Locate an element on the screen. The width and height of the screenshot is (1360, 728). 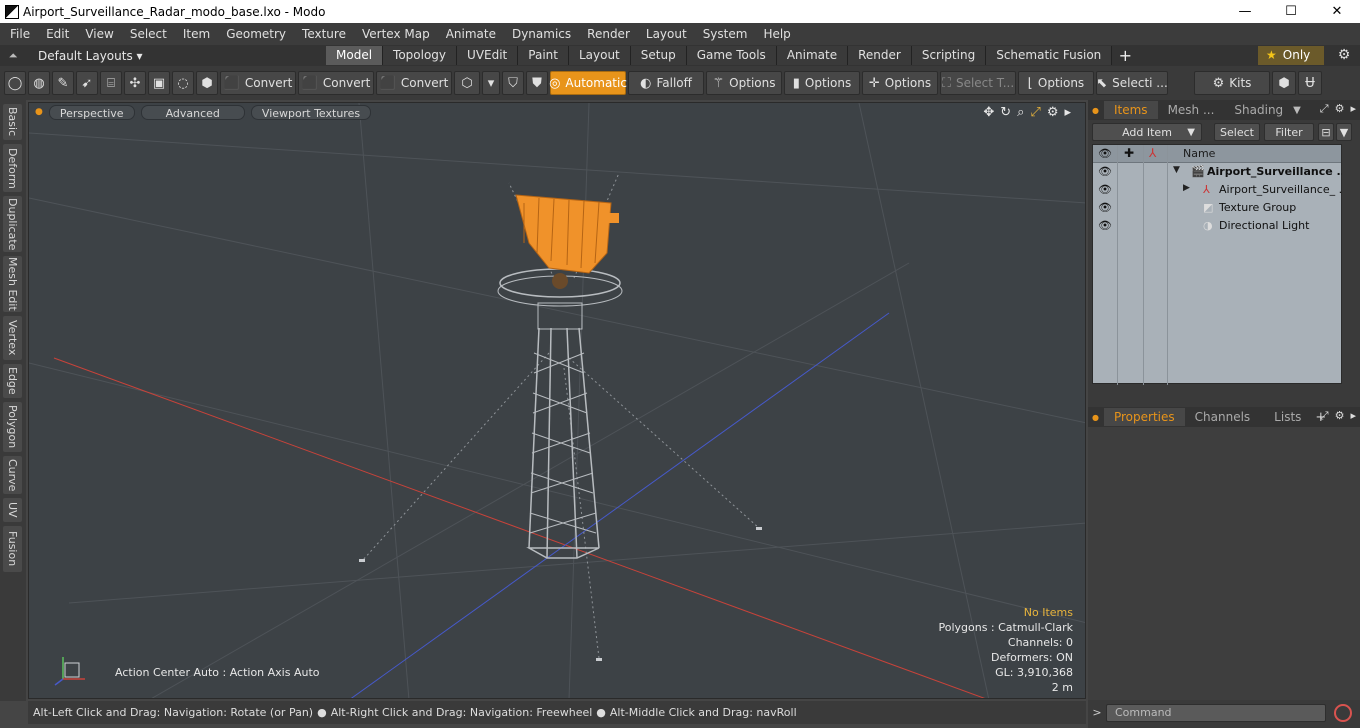
expand-triangle-icon: ▶ is located at coordinates (1186, 188).